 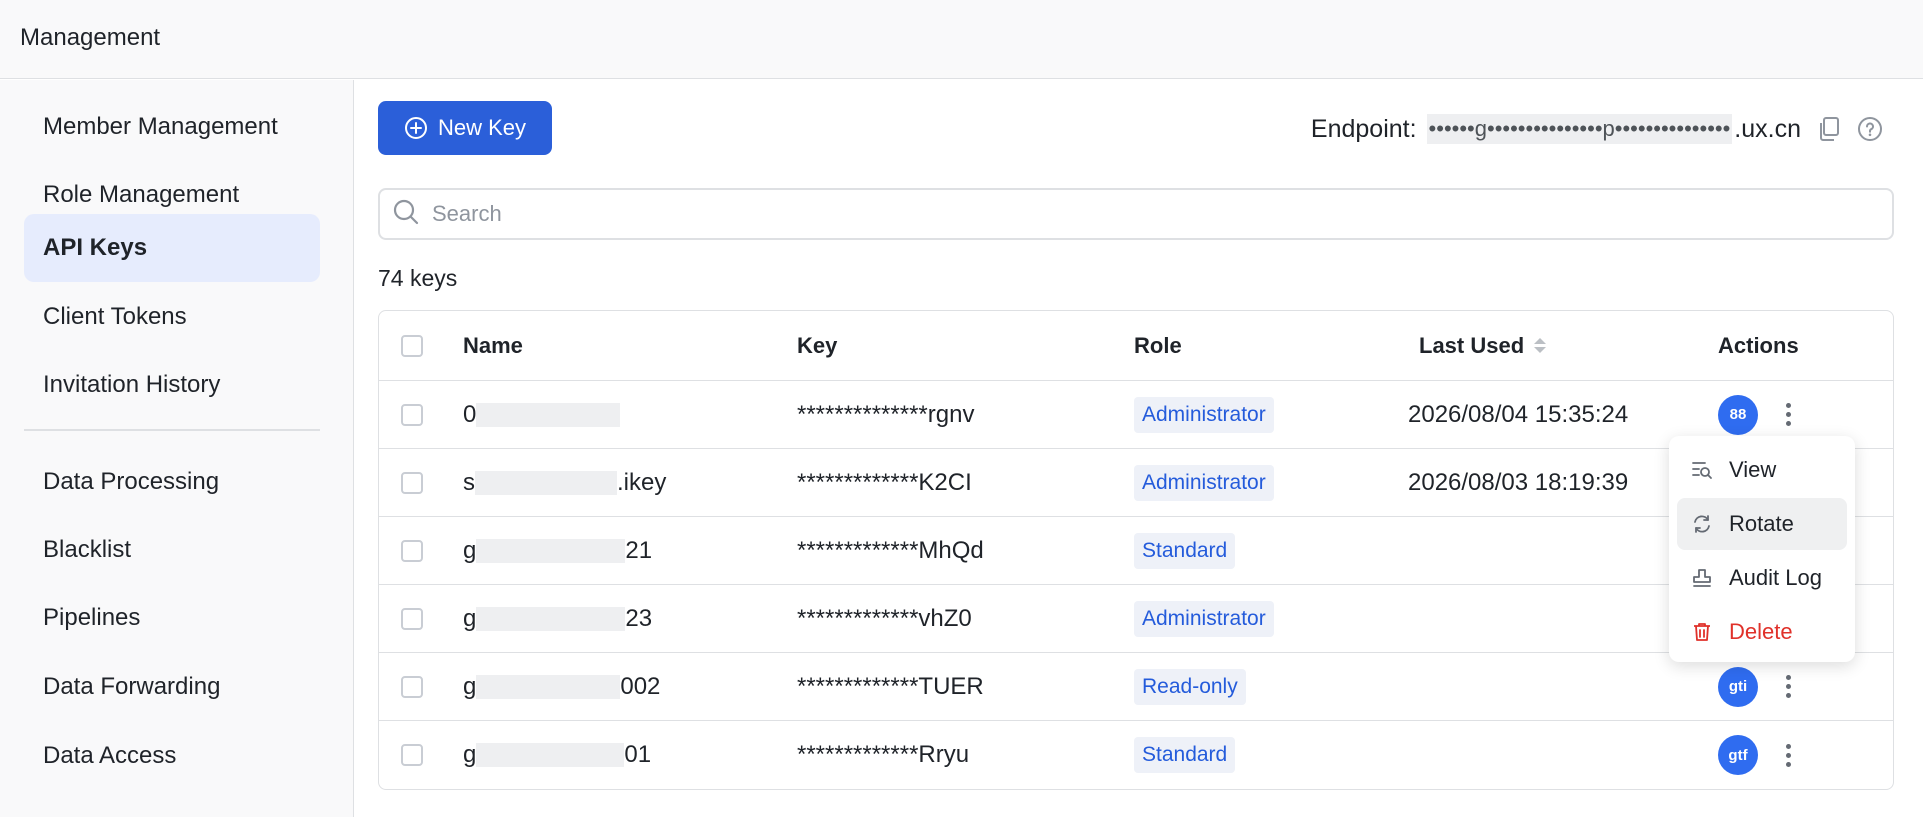 I want to click on new-key-label: New Key, so click(x=482, y=127).